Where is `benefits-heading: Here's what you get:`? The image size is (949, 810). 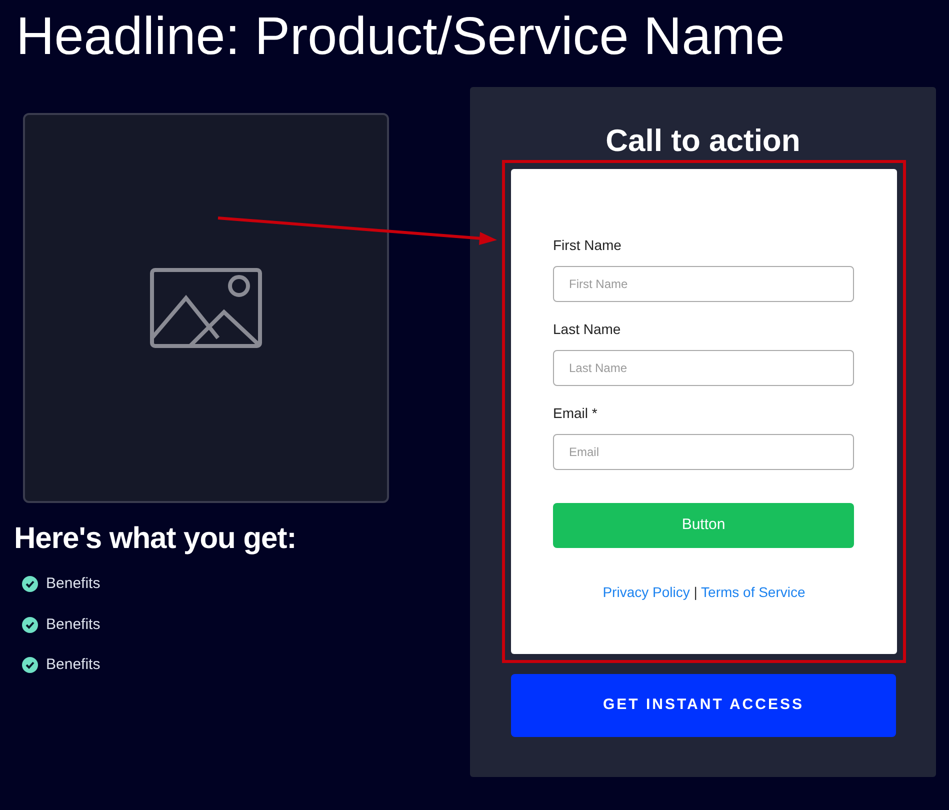
benefits-heading: Here's what you get: is located at coordinates (156, 539).